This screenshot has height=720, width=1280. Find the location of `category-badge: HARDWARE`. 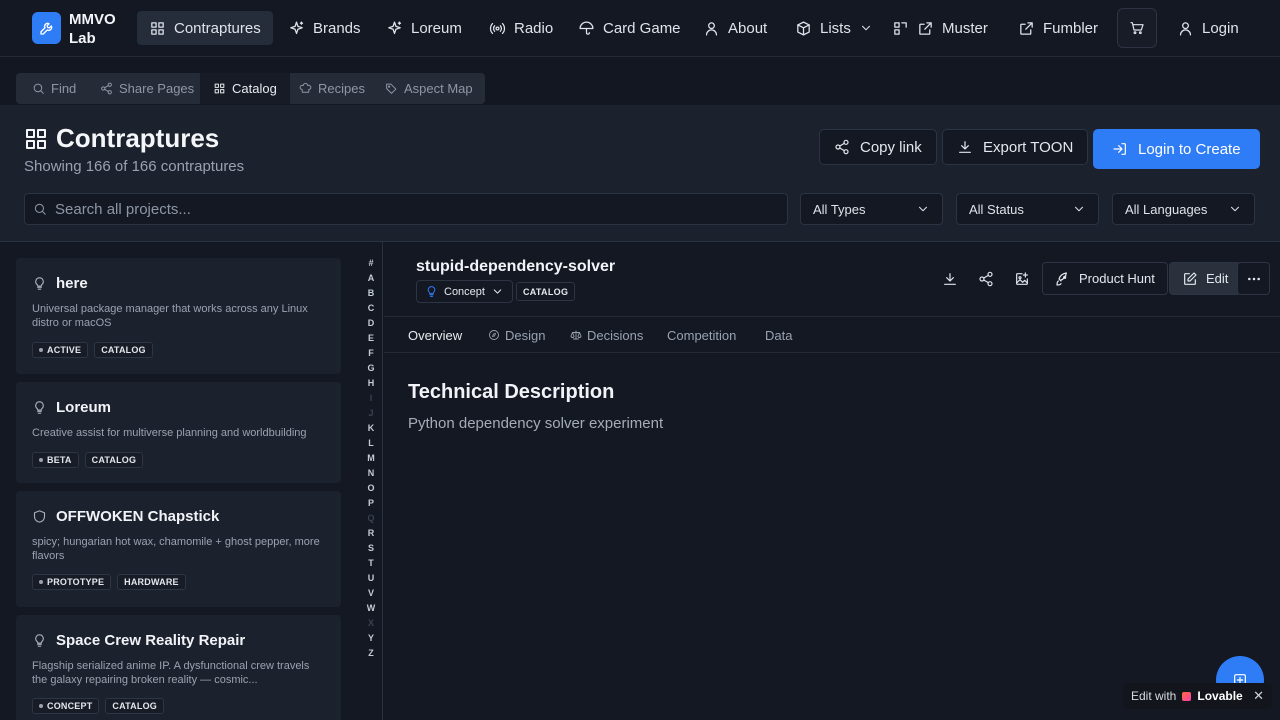

category-badge: HARDWARE is located at coordinates (151, 582).